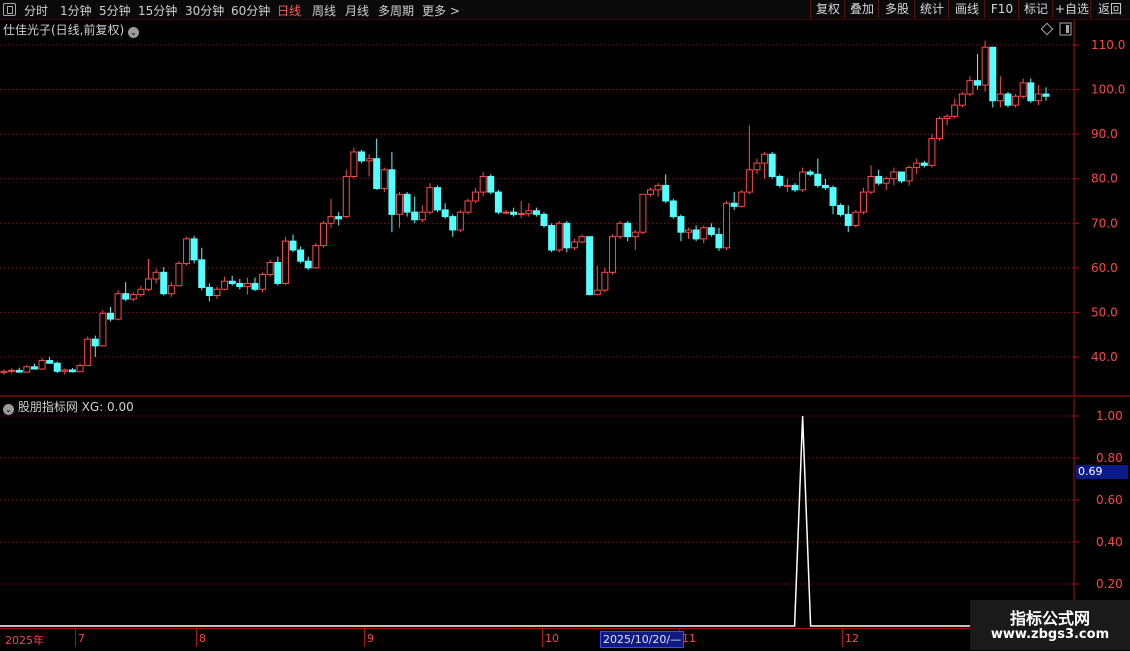  I want to click on fuquan-button: 复权, so click(827, 9).